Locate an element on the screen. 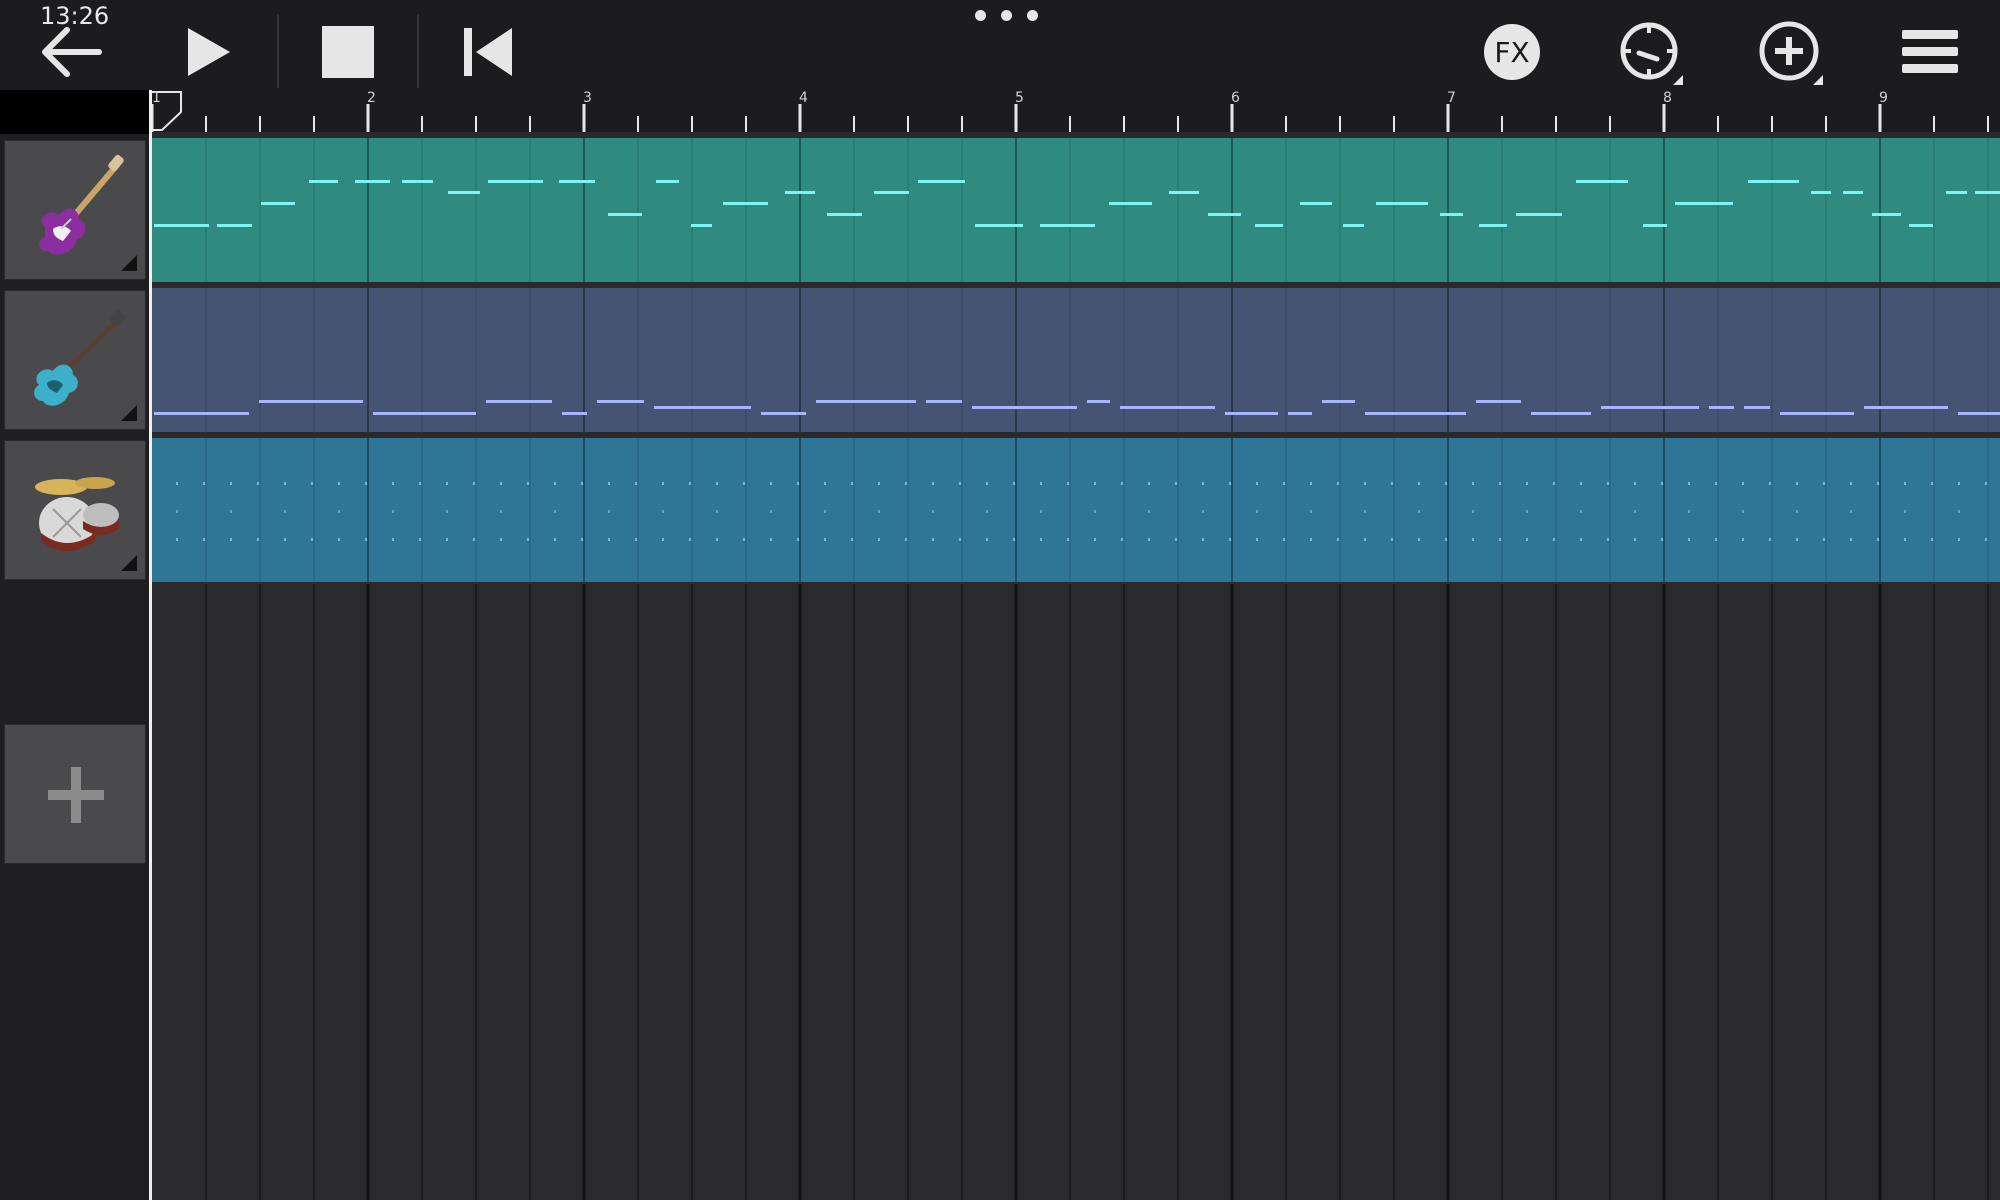 Image resolution: width=2000 pixels, height=1200 pixels. plus-circle-icon is located at coordinates (1791, 53).